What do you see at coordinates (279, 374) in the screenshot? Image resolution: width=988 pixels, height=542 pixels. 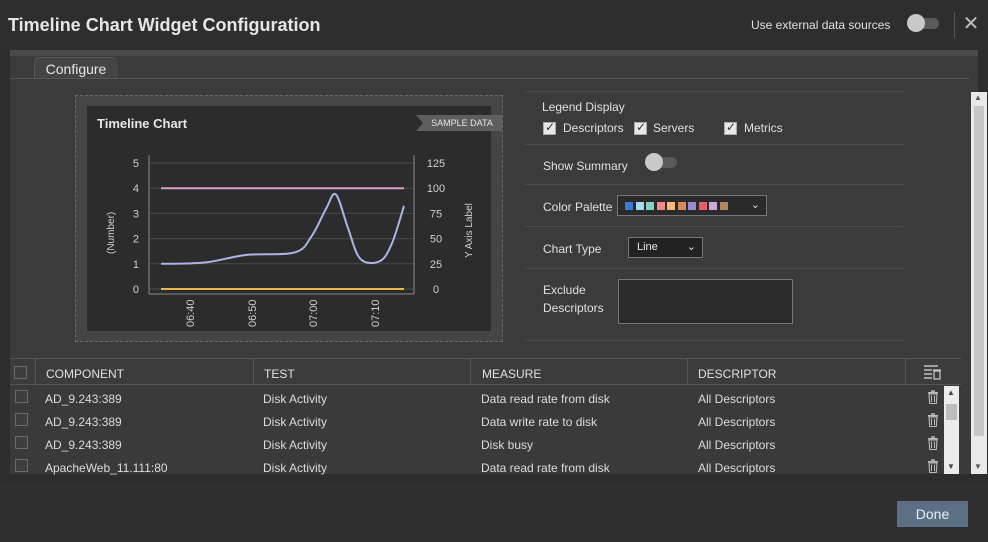 I see `column-header-test: TEST` at bounding box center [279, 374].